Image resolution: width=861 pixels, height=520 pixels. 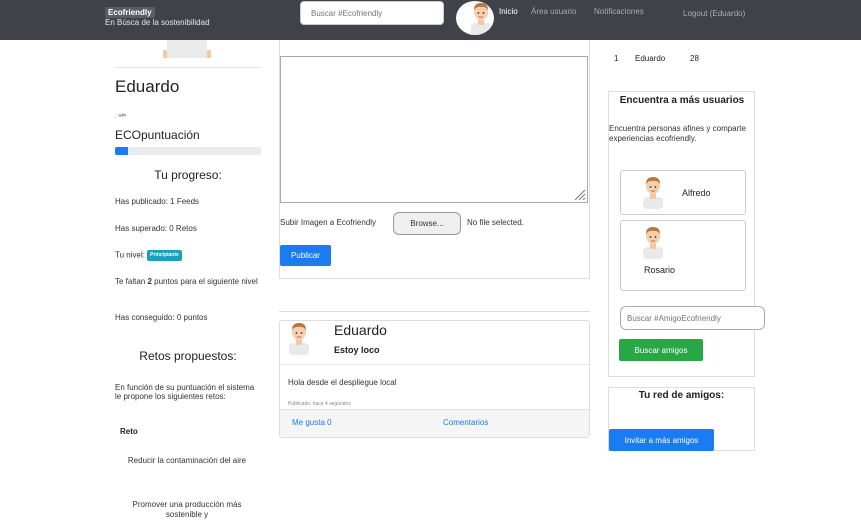 What do you see at coordinates (147, 86) in the screenshot?
I see `profile-name: Eduardo` at bounding box center [147, 86].